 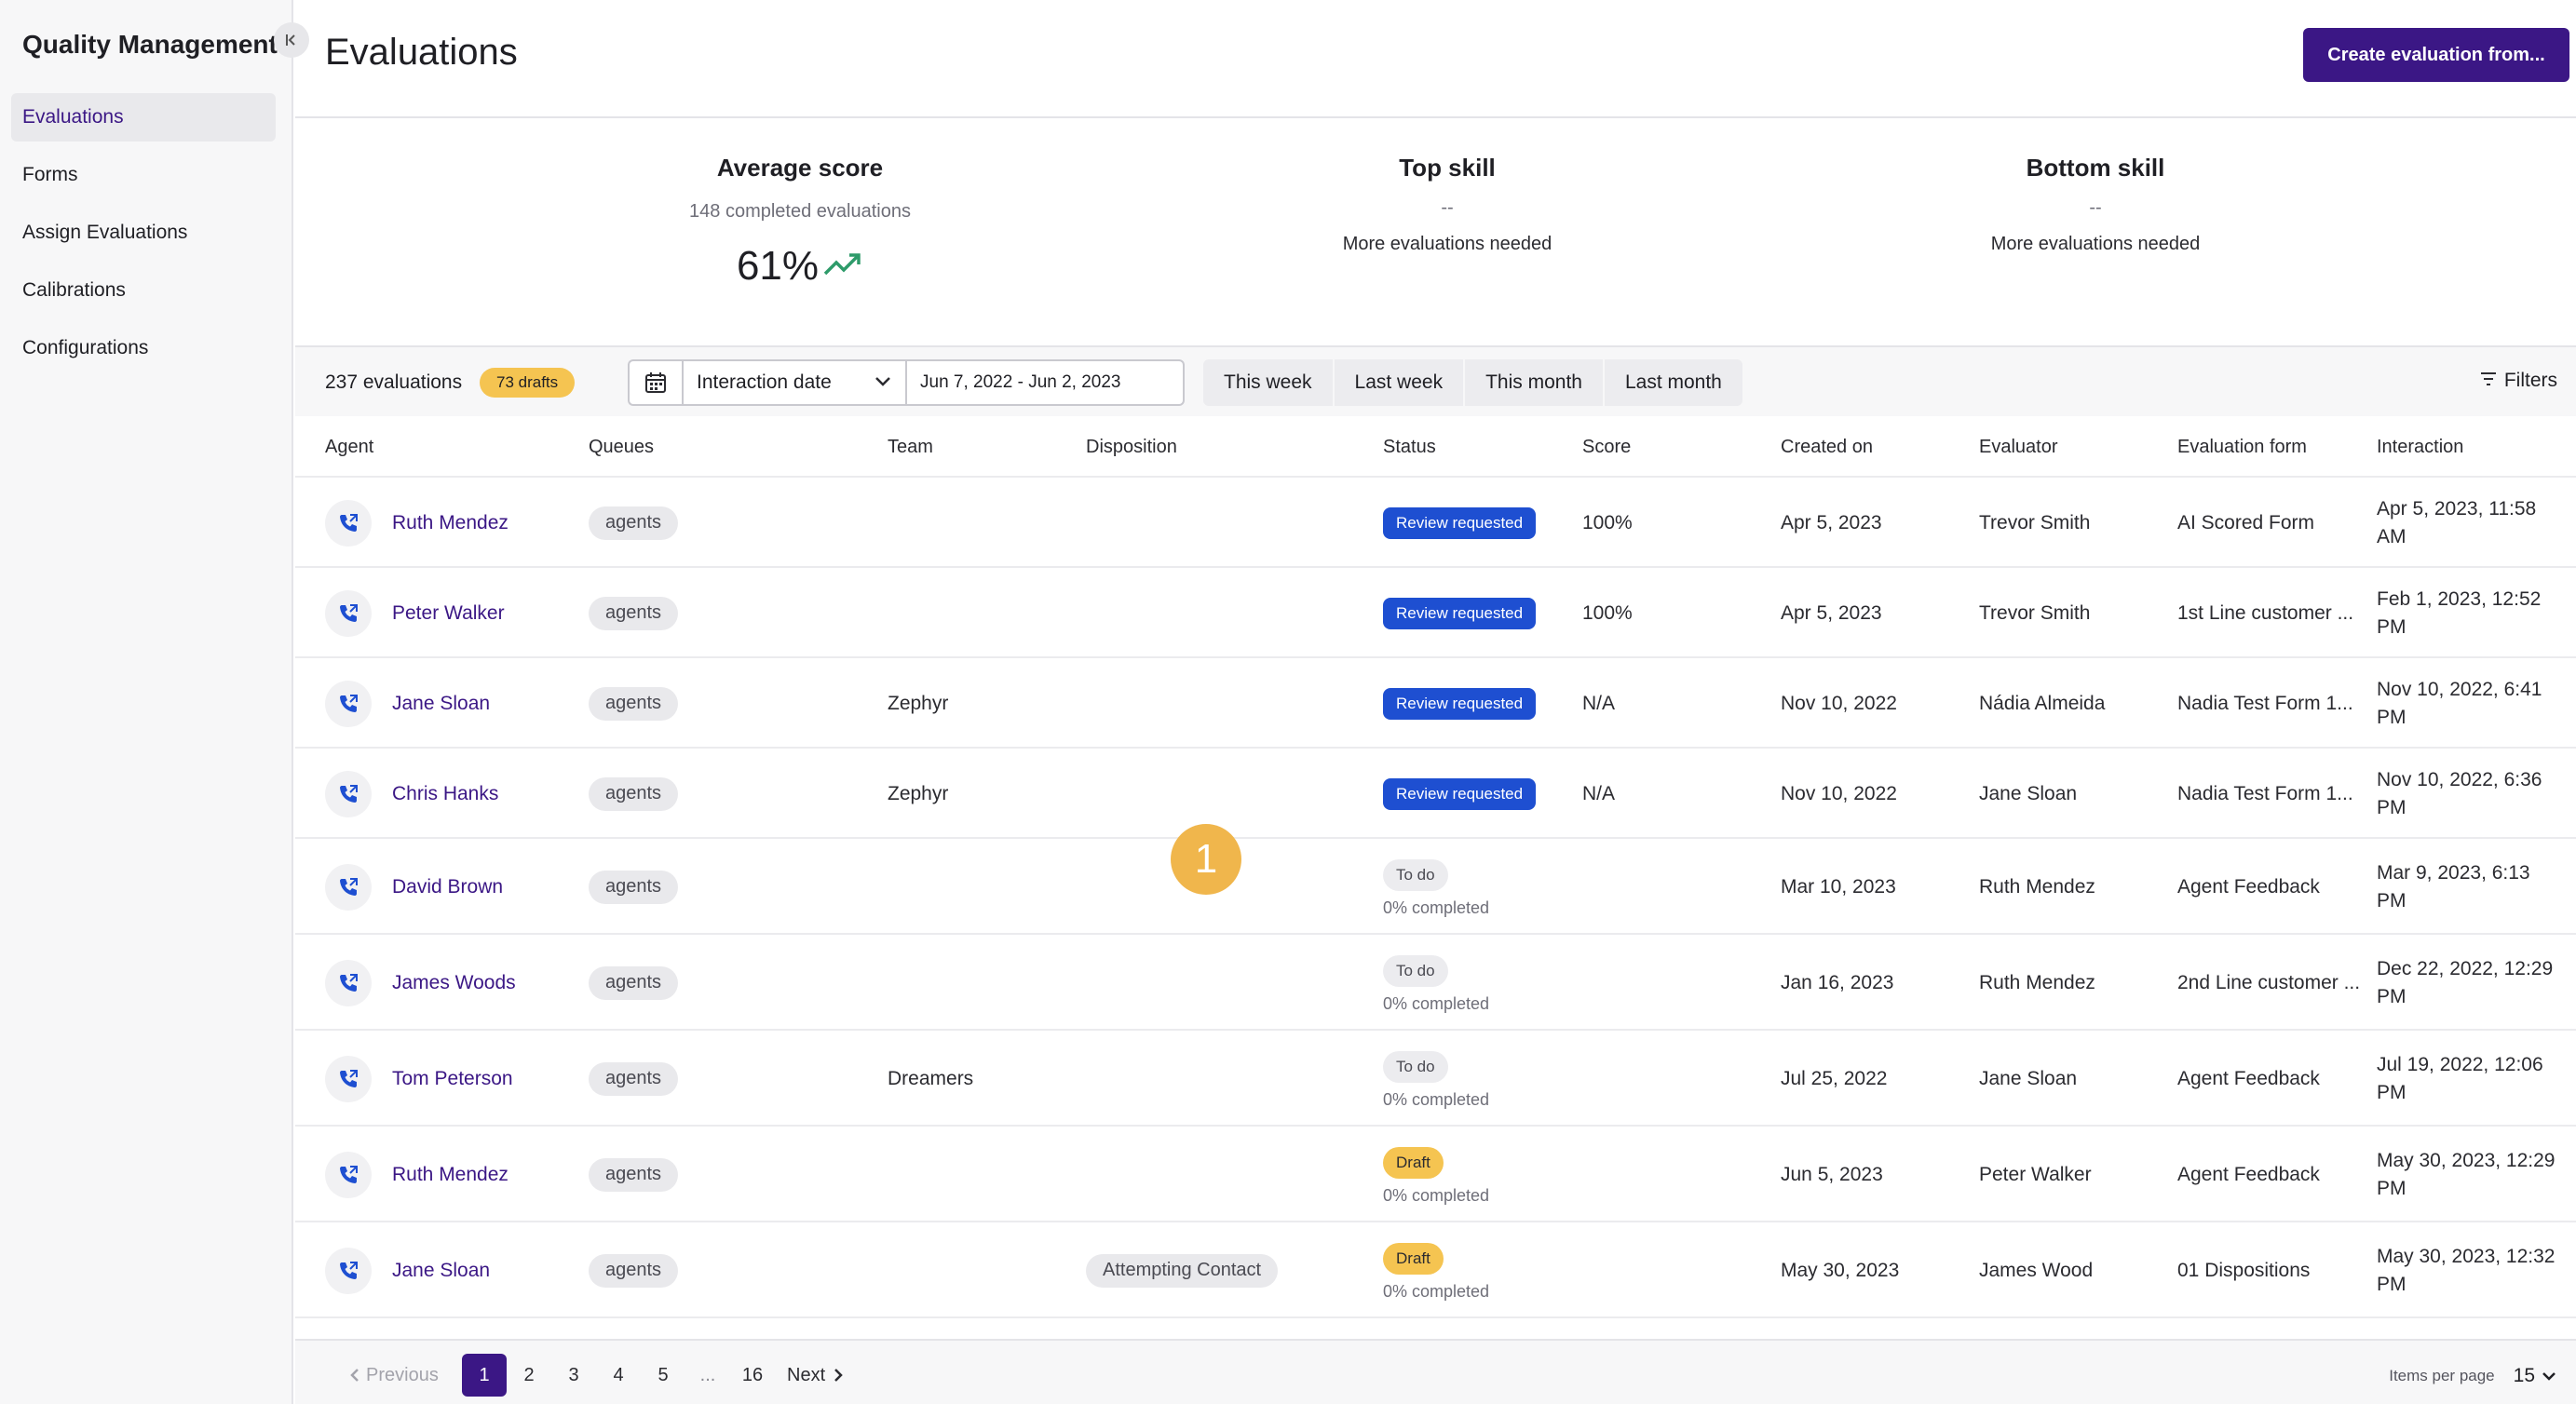 What do you see at coordinates (143, 290) in the screenshot?
I see `sidebar-item-calibrations: Calibrations` at bounding box center [143, 290].